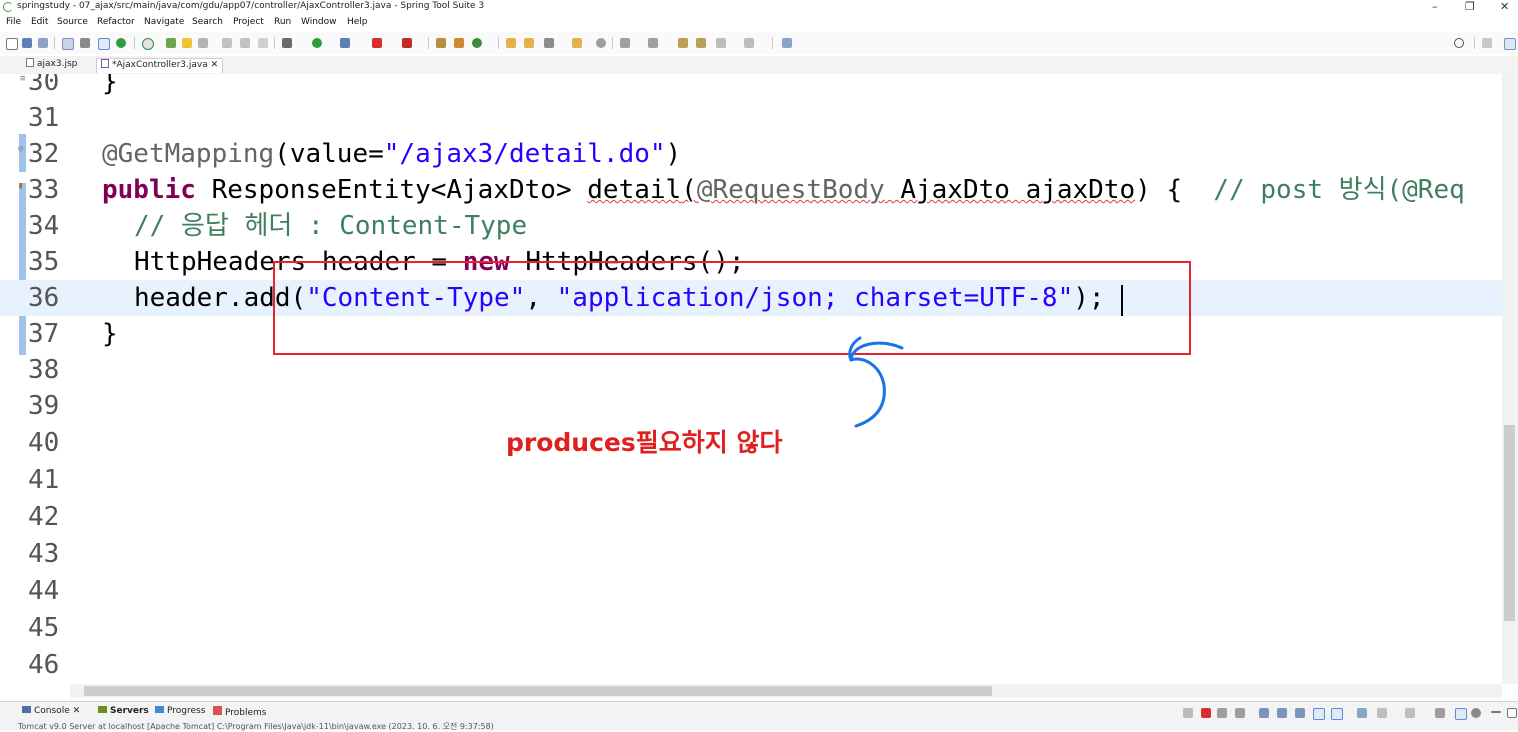  Describe the element at coordinates (549, 43) in the screenshot. I see `pen-icon` at that location.